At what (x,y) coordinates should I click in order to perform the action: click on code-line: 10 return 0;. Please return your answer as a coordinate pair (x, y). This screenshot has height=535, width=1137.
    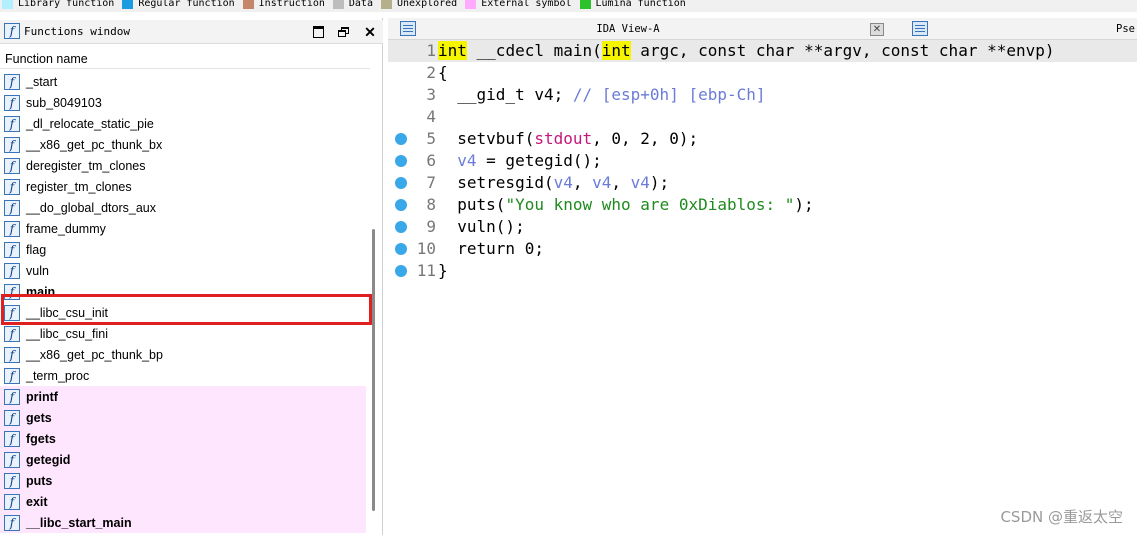
    Looking at the image, I should click on (762, 249).